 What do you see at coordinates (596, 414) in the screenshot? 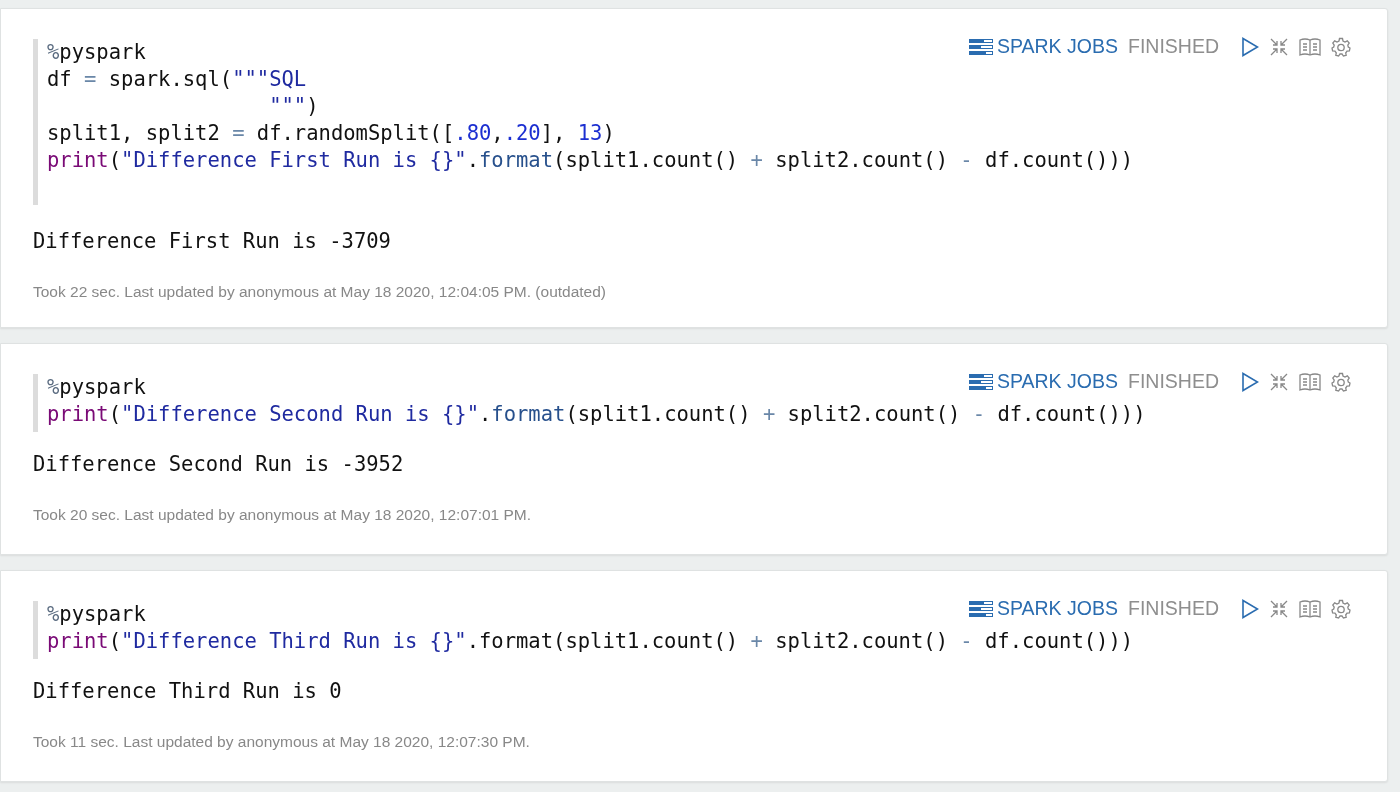
I see `code-line: print("Difference Second Run is {}".format(split1.count() + split2.count() - df.count()))` at bounding box center [596, 414].